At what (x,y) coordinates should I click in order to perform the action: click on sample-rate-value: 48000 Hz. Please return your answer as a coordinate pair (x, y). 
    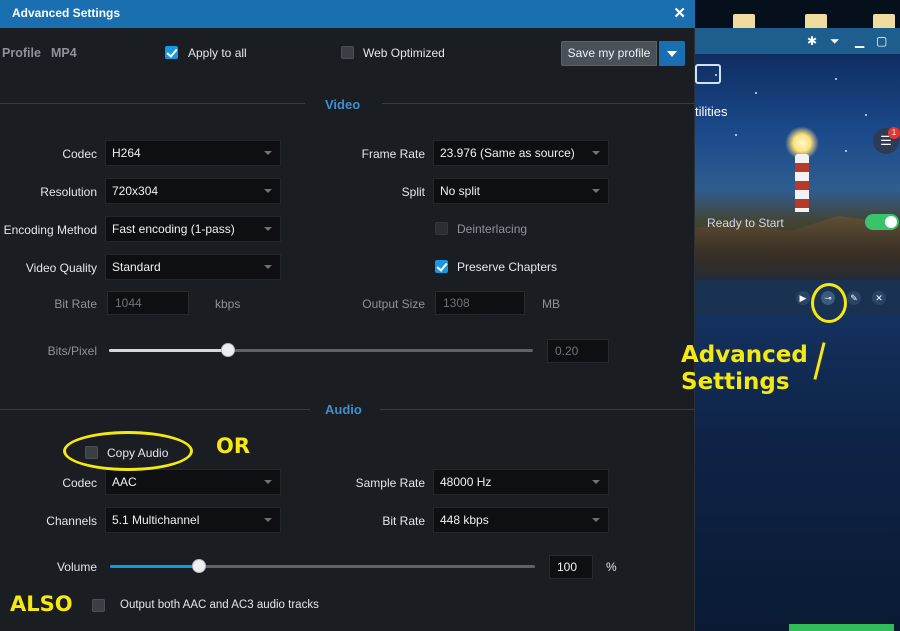
    Looking at the image, I should click on (466, 482).